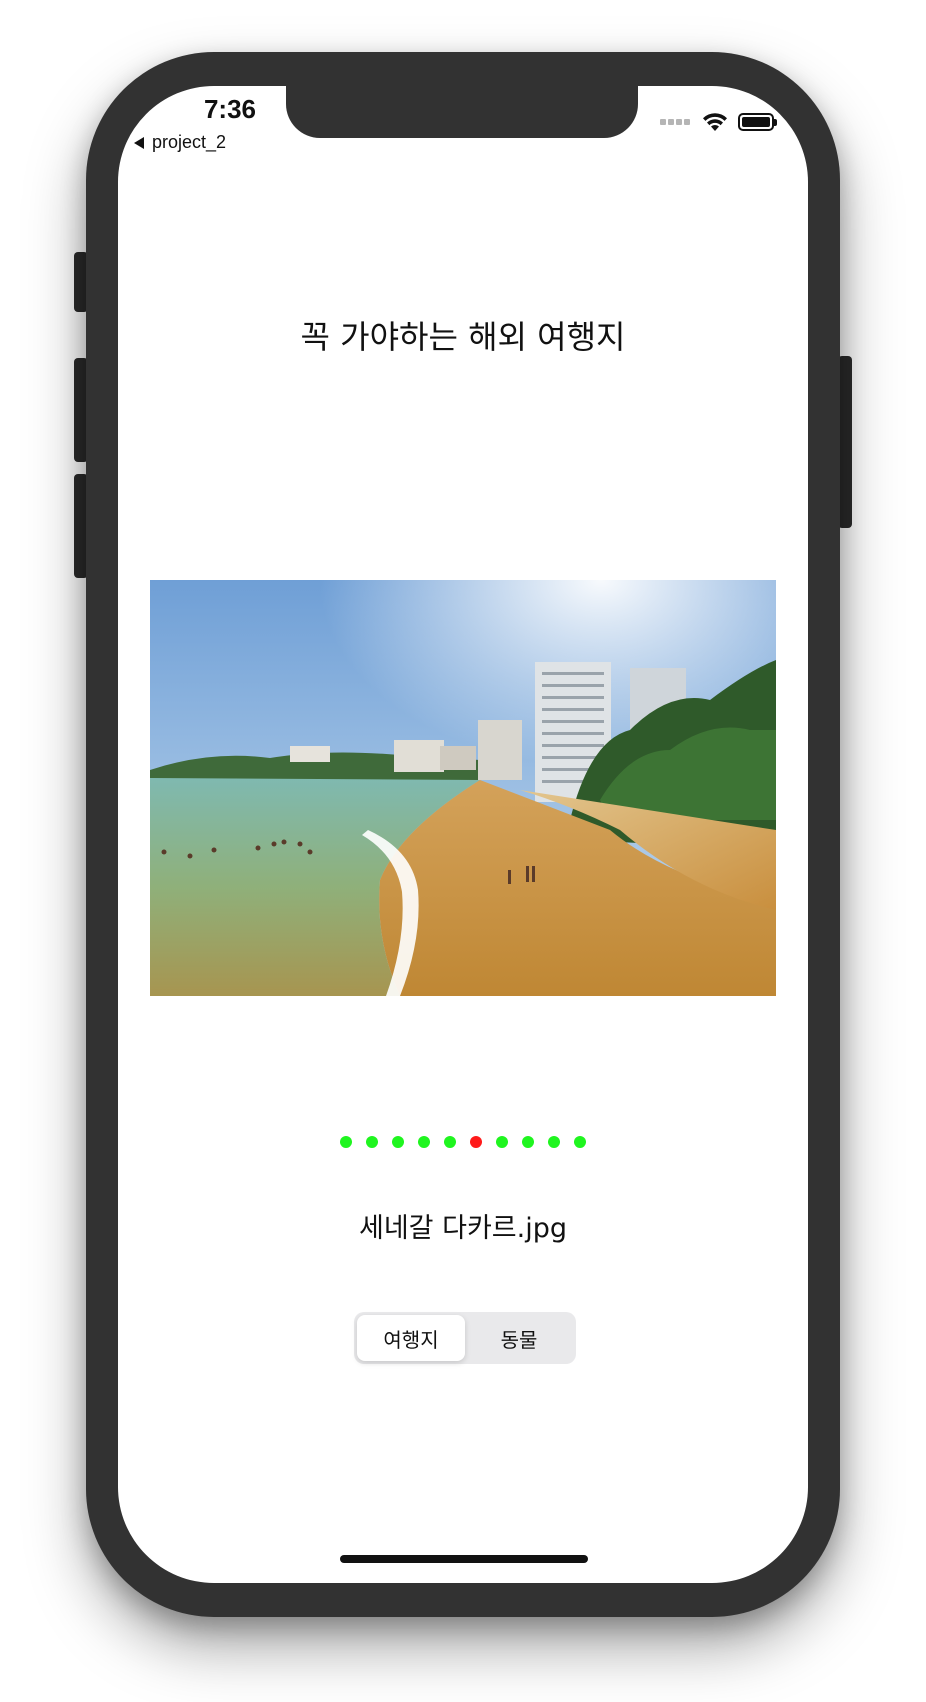 This screenshot has height=1702, width=926. I want to click on category-segmented-control: 여행지 동물, so click(465, 1338).